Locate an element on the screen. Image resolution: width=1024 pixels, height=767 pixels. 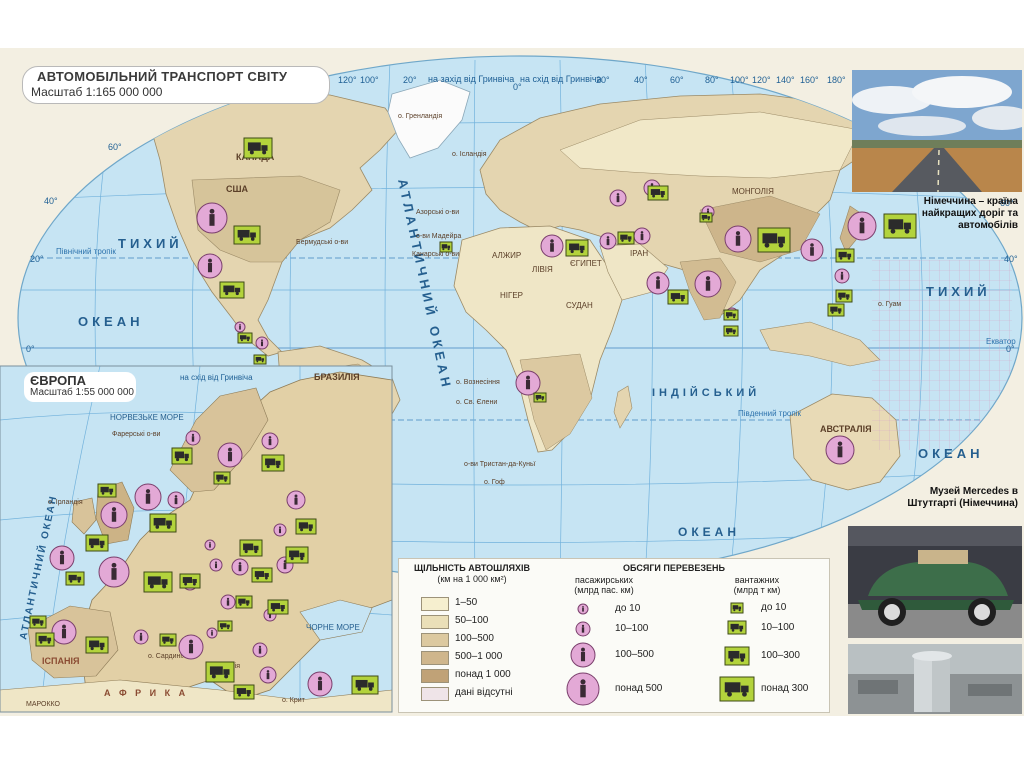
eu-label: МАРОККО is located at coordinates (43, 704).